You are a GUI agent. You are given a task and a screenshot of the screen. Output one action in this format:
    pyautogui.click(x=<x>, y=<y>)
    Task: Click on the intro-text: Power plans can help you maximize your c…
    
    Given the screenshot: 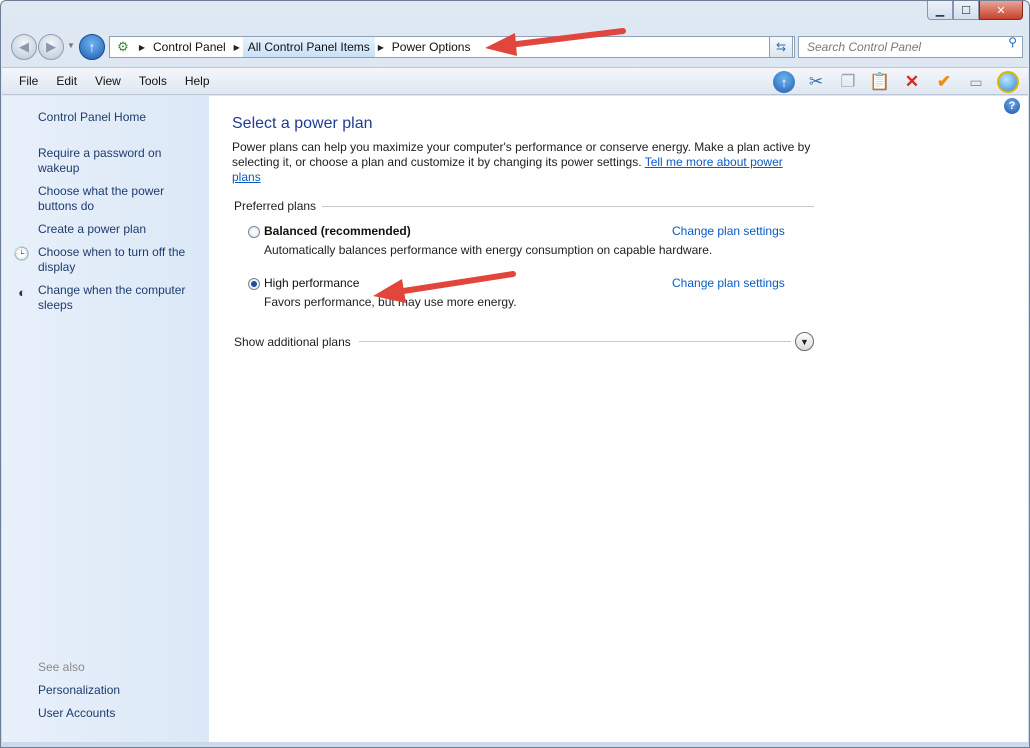 What is the action you would take?
    pyautogui.click(x=522, y=162)
    